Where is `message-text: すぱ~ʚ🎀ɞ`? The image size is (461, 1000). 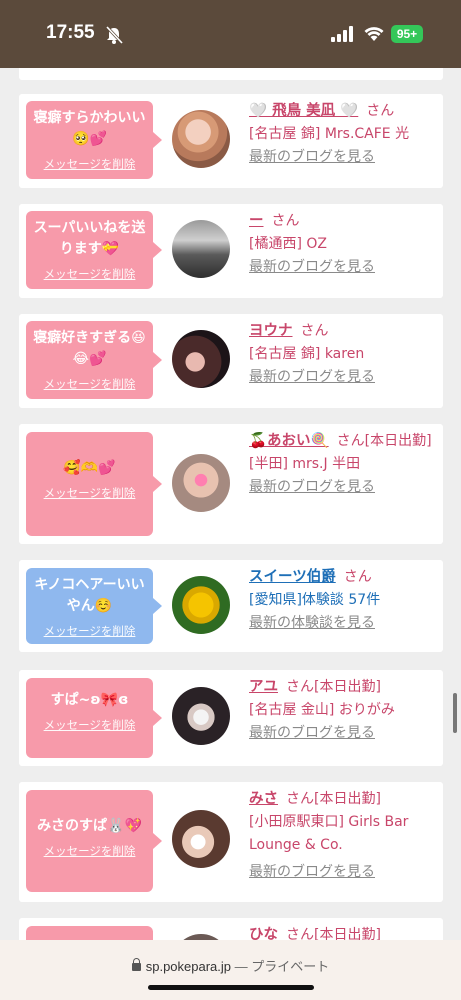
message-text: すぱ~ʚ🎀ɞ is located at coordinates (89, 700).